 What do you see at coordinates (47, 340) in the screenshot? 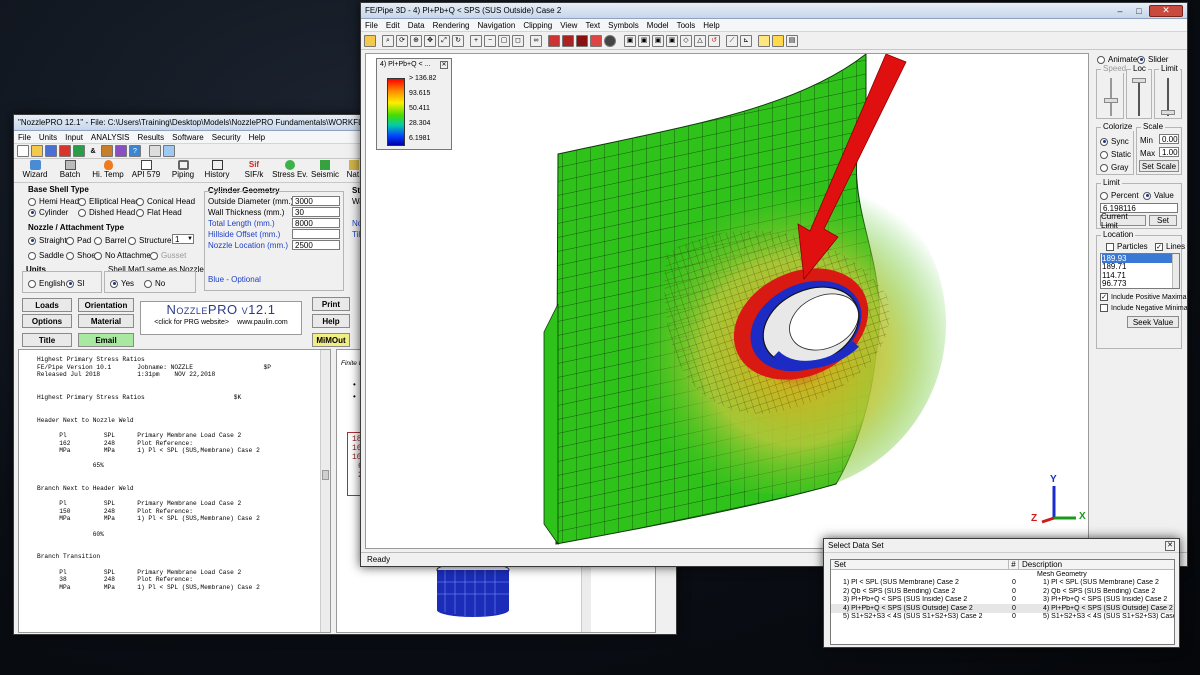
I see `title-button: Title` at bounding box center [47, 340].